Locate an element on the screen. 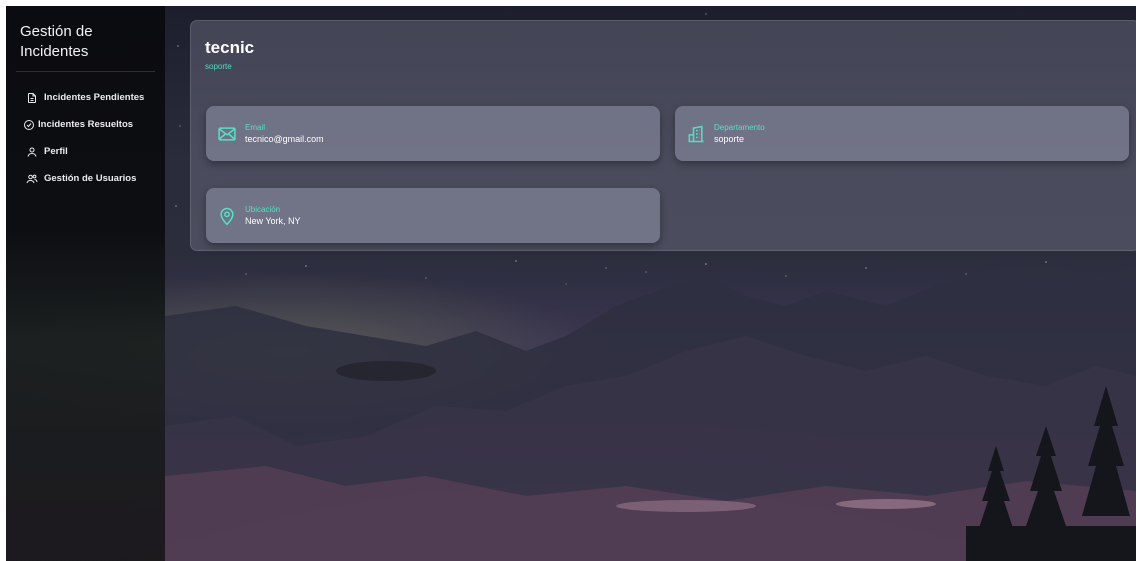 This screenshot has height=561, width=1136. location-card-text: Ubicación New York, NY is located at coordinates (273, 216).